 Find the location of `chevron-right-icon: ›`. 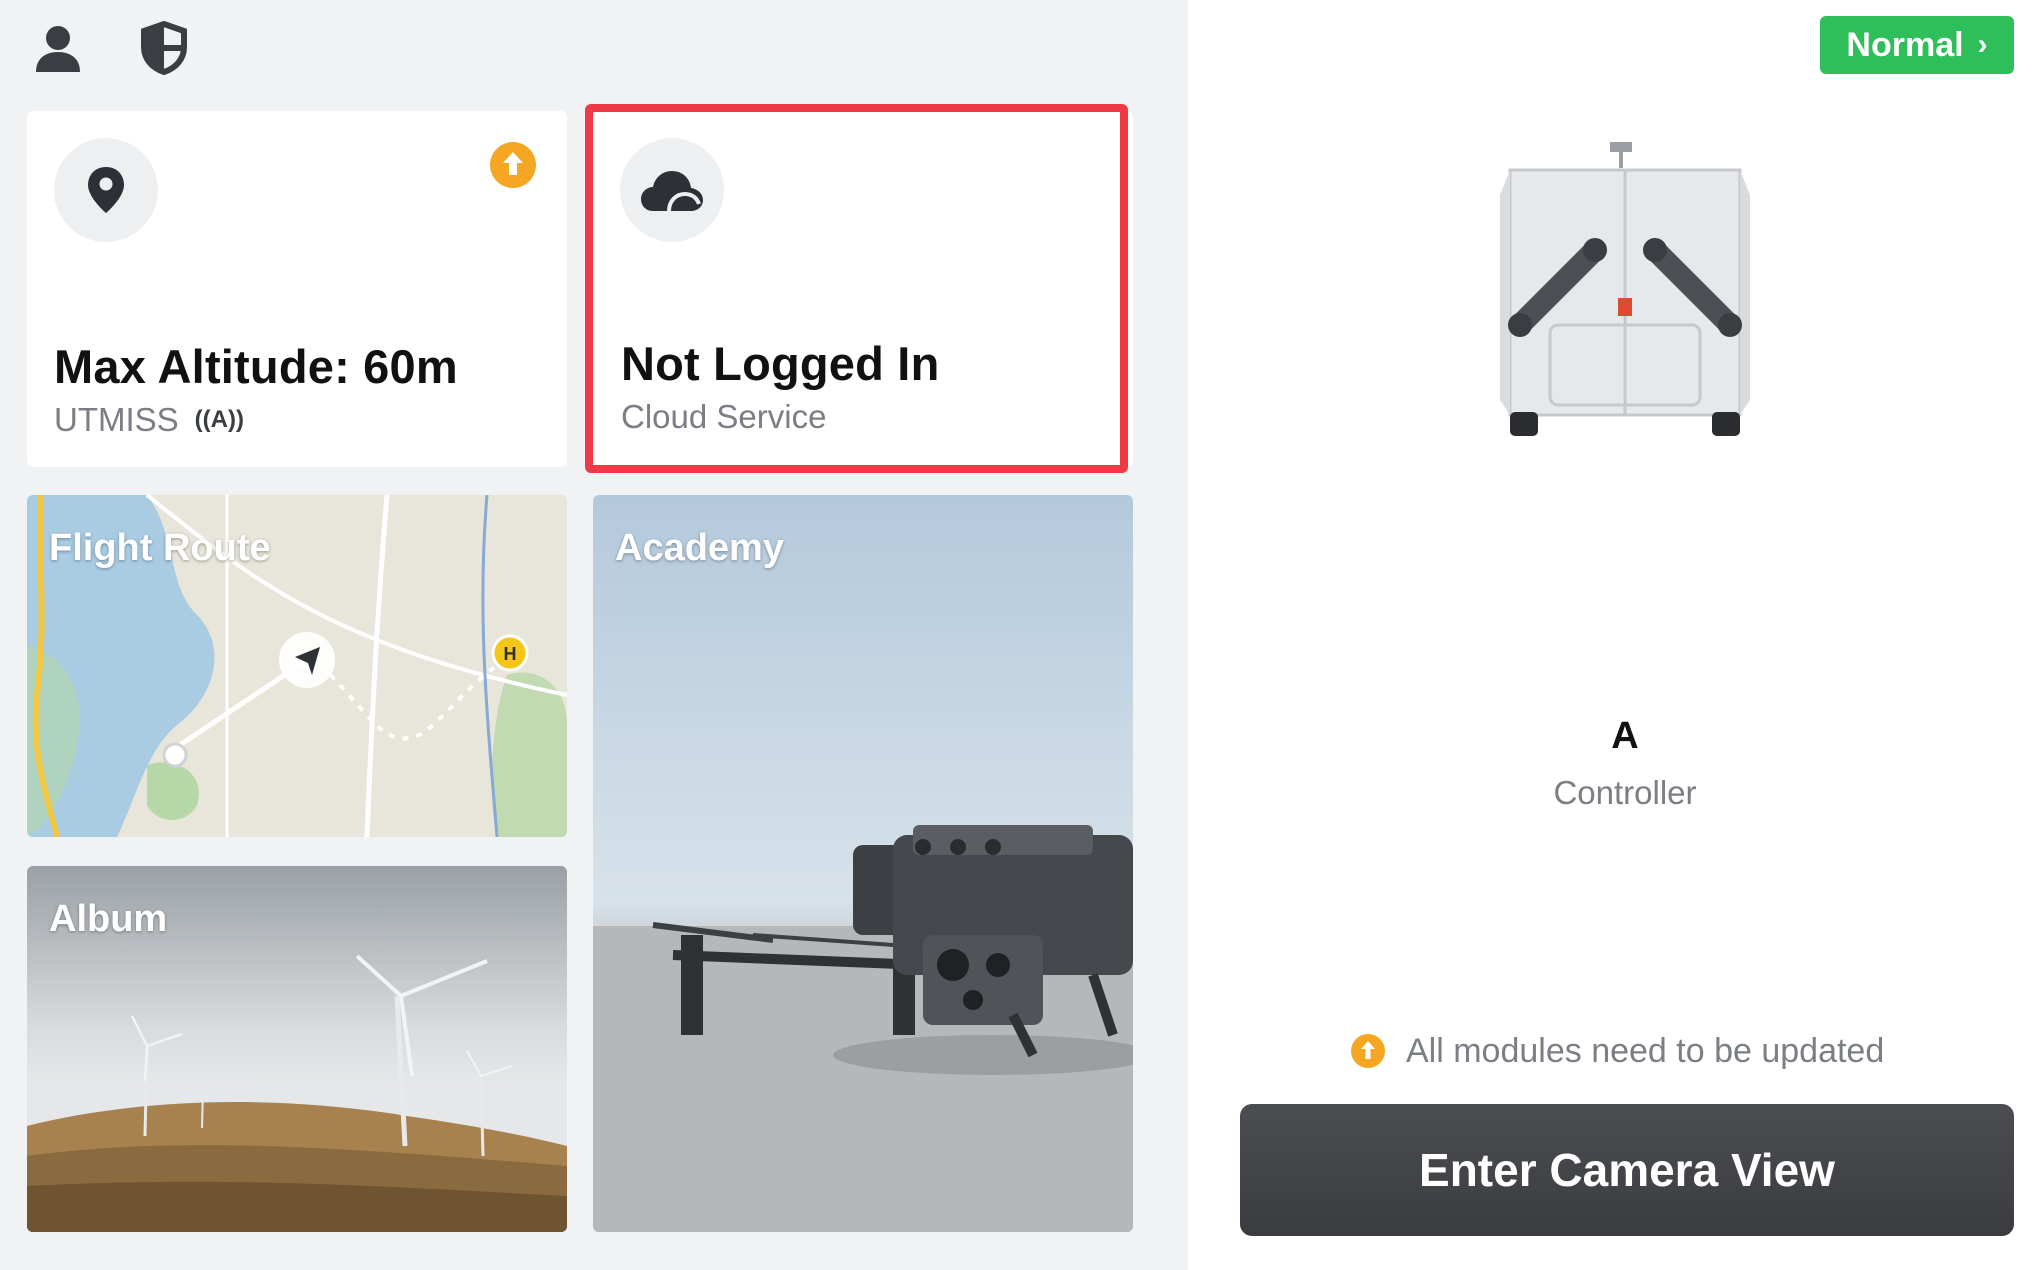

chevron-right-icon: › is located at coordinates (1982, 44).